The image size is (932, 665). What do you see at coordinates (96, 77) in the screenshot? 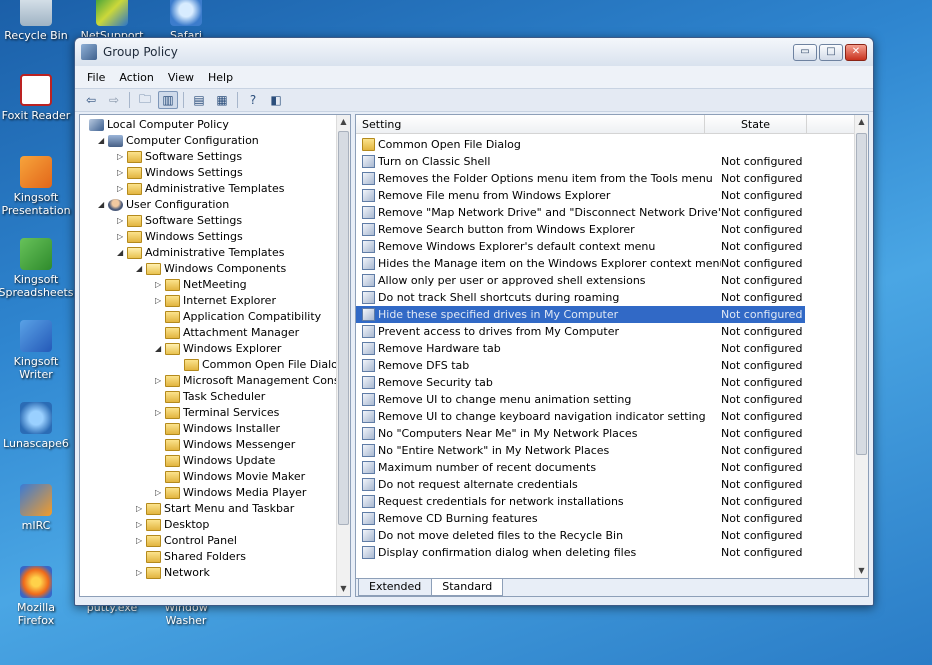
I see `menu-file: File` at bounding box center [96, 77].